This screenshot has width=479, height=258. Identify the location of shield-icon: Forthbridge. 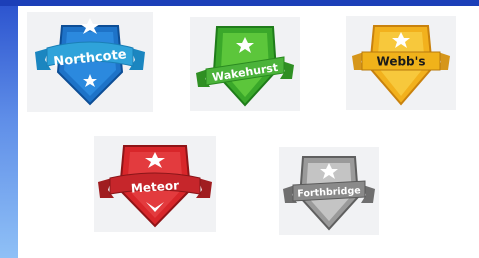
(329, 193).